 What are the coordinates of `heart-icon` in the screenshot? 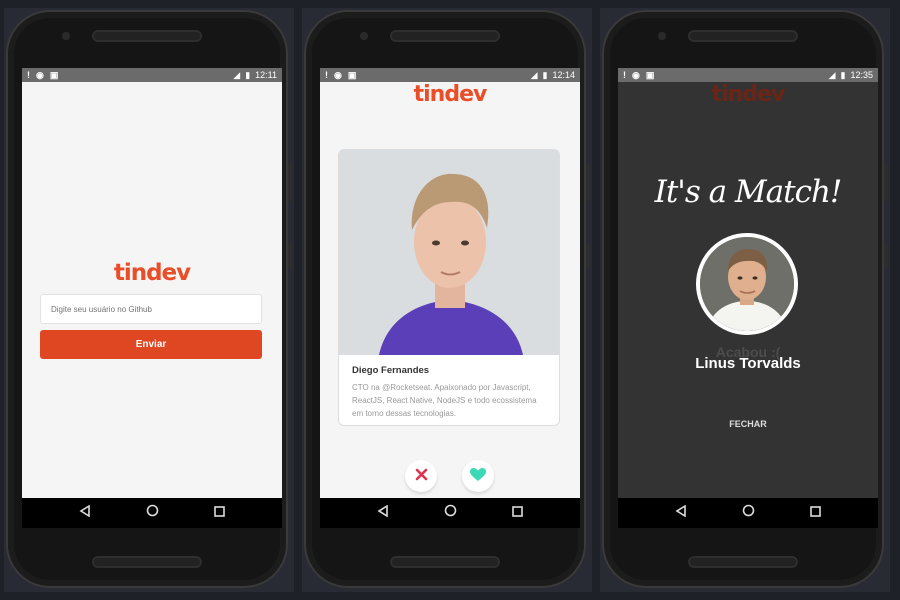 It's located at (478, 476).